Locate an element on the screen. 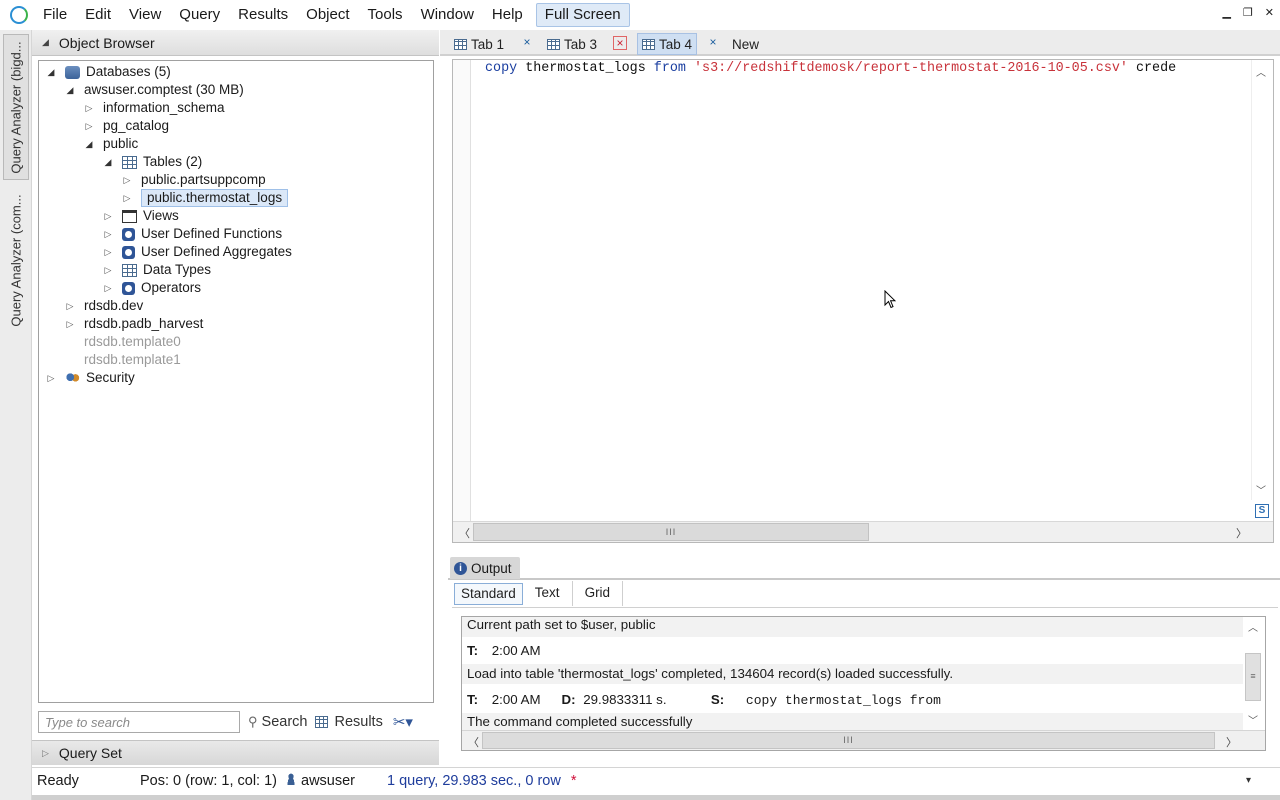 The width and height of the screenshot is (1280, 800). output-horizontal-scrollbar: 〈 III 〉 is located at coordinates (863, 740).